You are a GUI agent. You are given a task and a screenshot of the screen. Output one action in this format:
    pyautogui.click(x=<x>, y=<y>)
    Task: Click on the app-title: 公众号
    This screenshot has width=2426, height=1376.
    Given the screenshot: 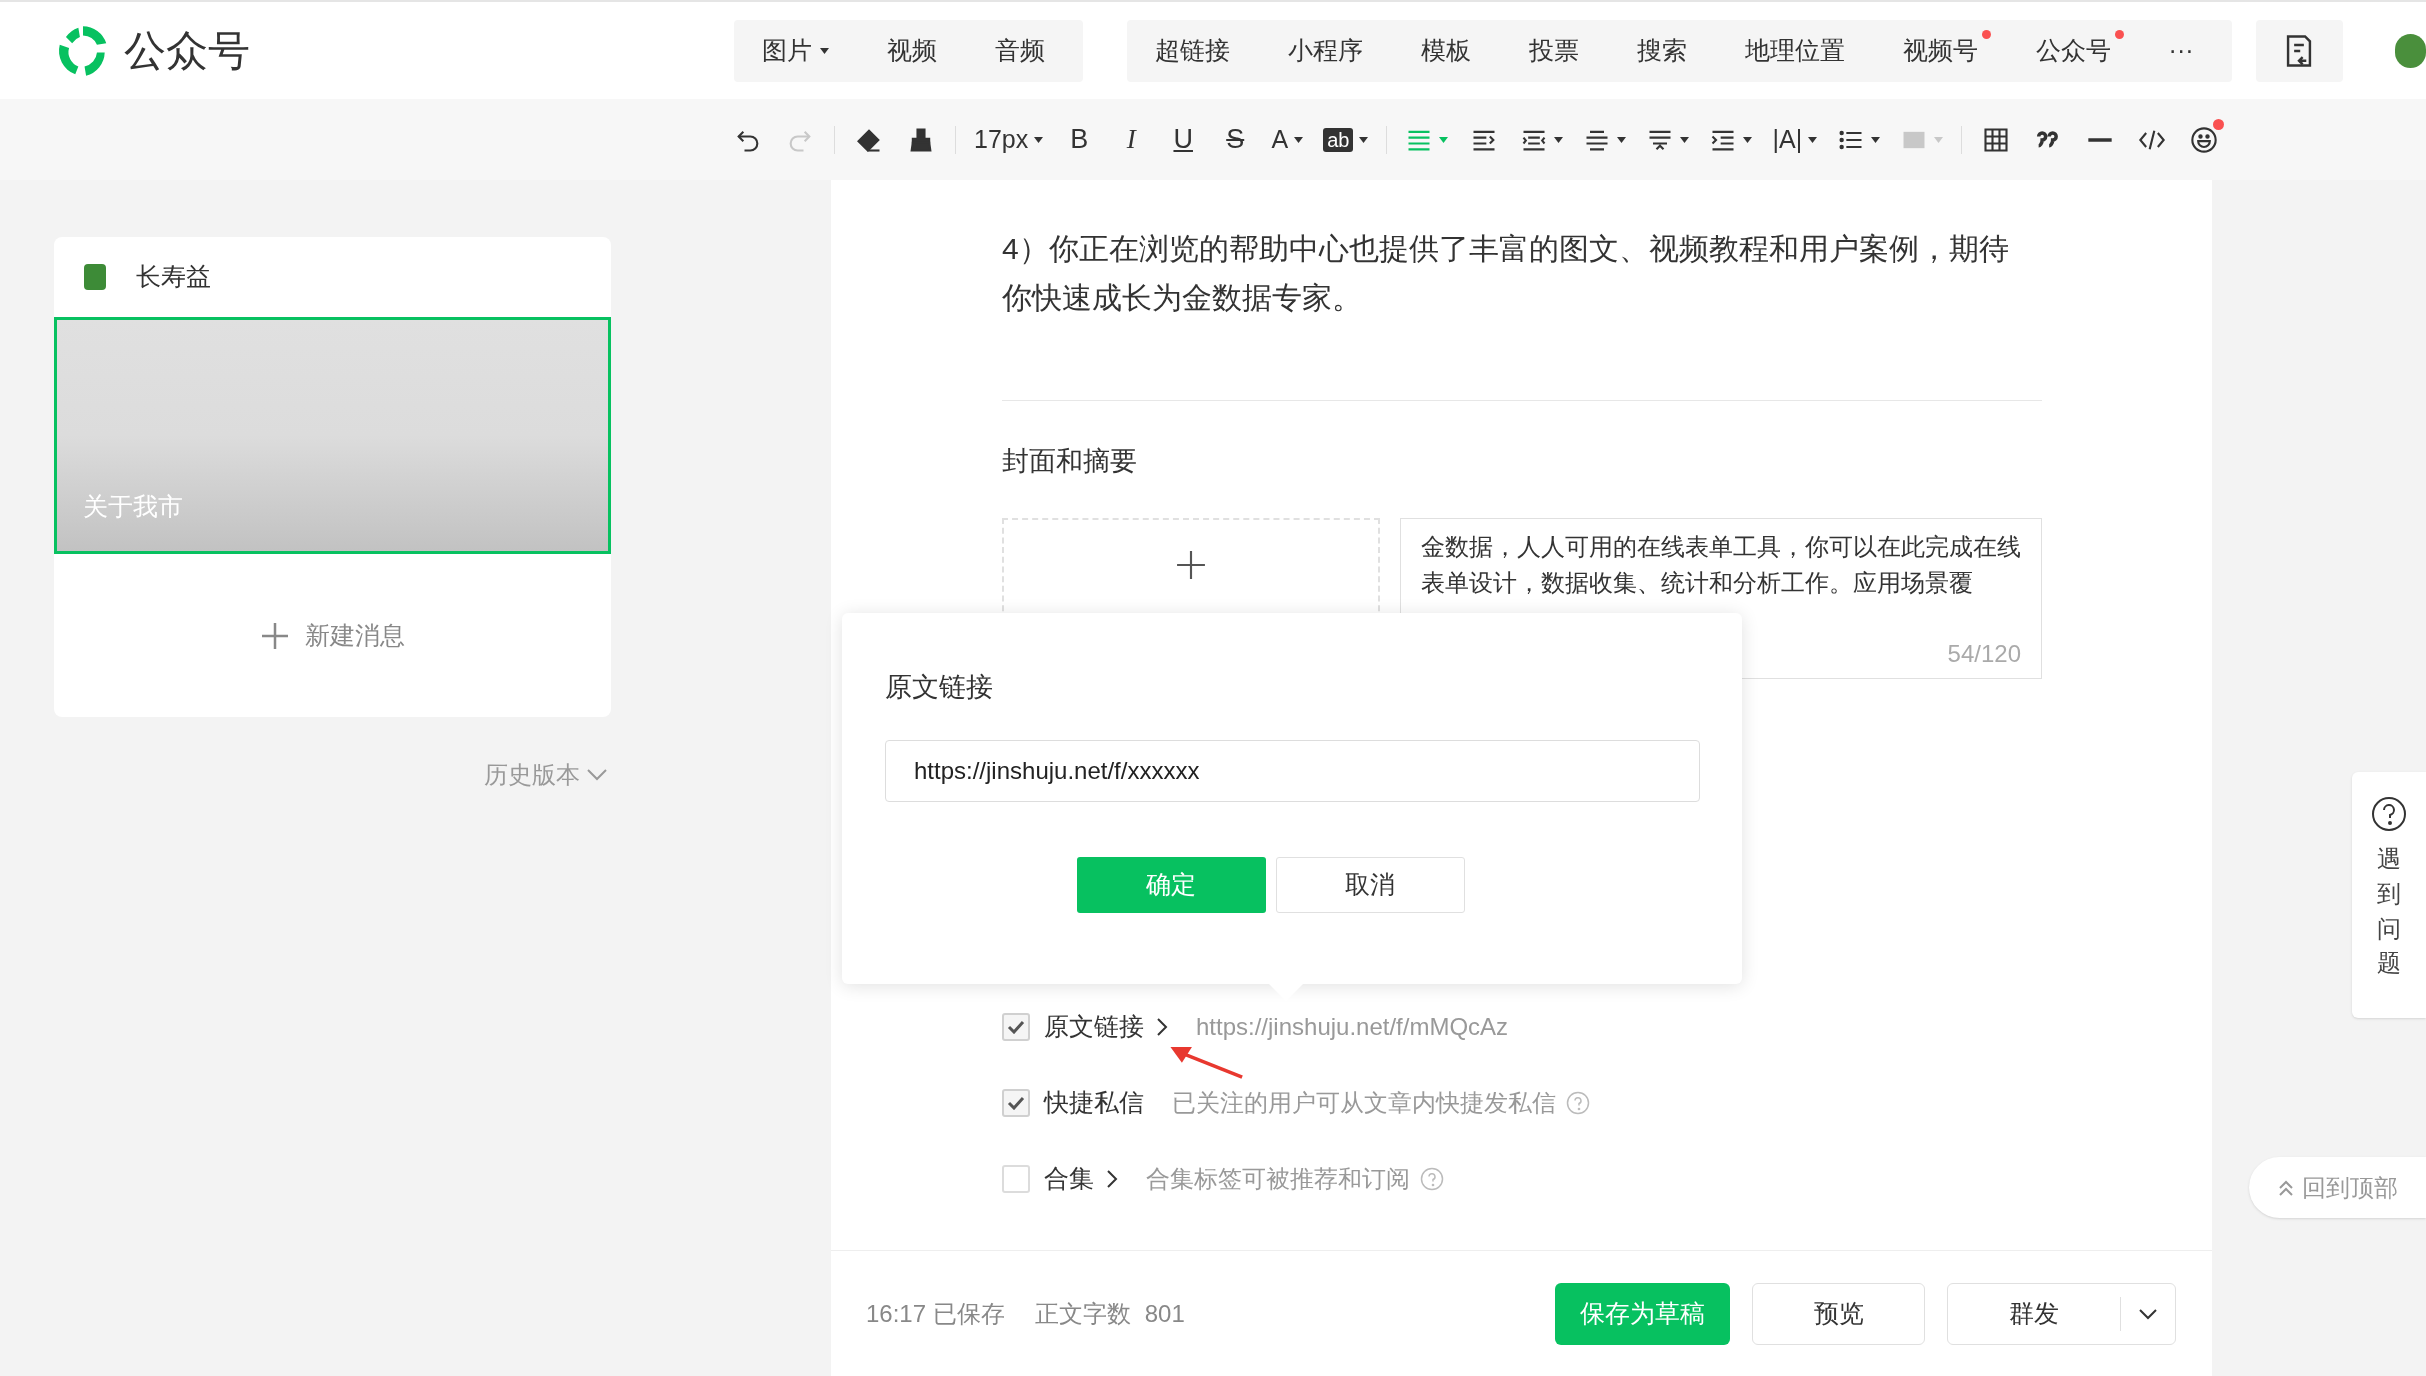 What is the action you would take?
    pyautogui.click(x=187, y=51)
    